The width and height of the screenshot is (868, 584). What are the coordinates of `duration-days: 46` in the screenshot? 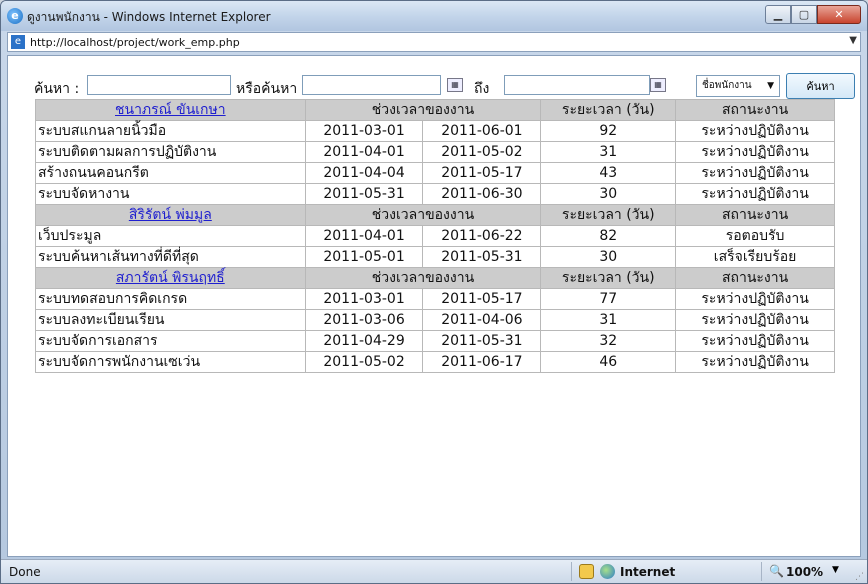 It's located at (608, 362).